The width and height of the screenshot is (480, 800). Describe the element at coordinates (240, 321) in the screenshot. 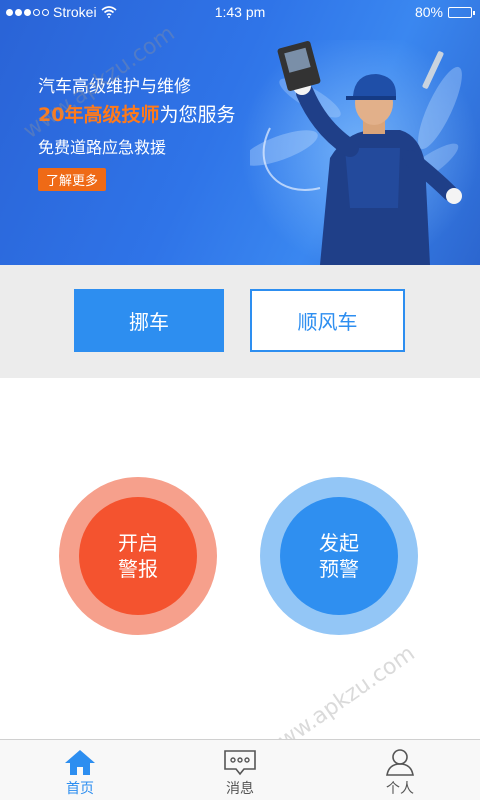

I see `action-area: 挪车 顺风车` at that location.